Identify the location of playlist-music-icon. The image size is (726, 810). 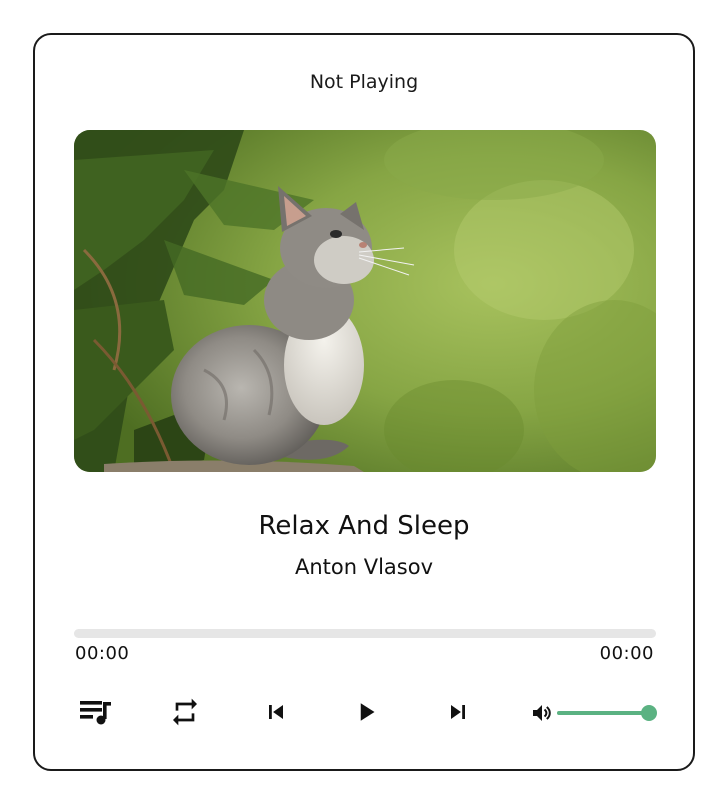
(95, 713).